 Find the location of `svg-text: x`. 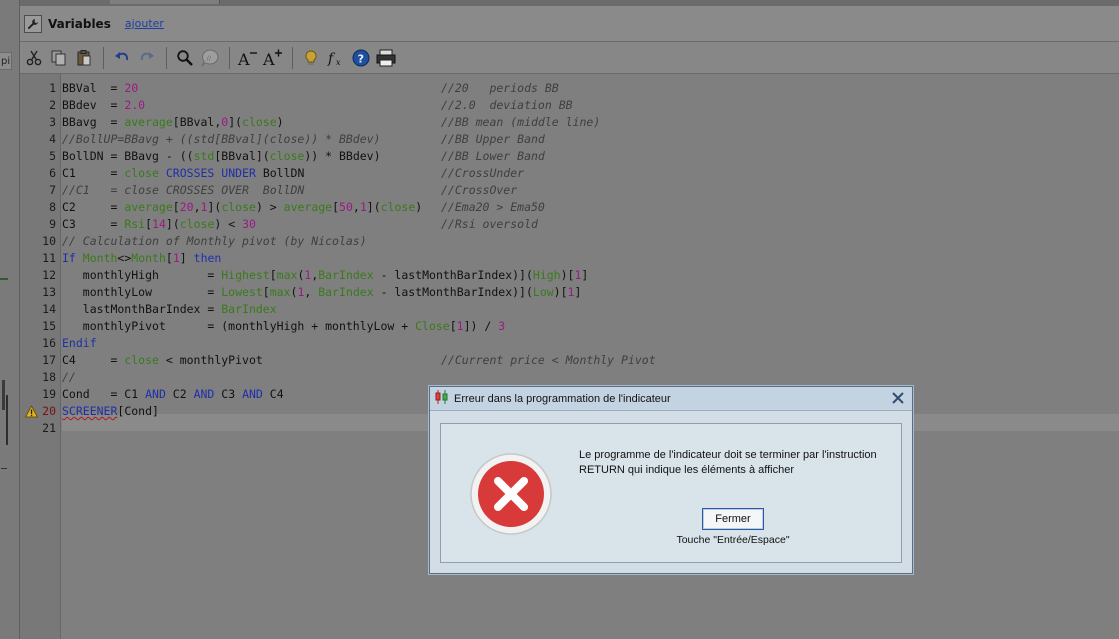

svg-text: x is located at coordinates (338, 62).